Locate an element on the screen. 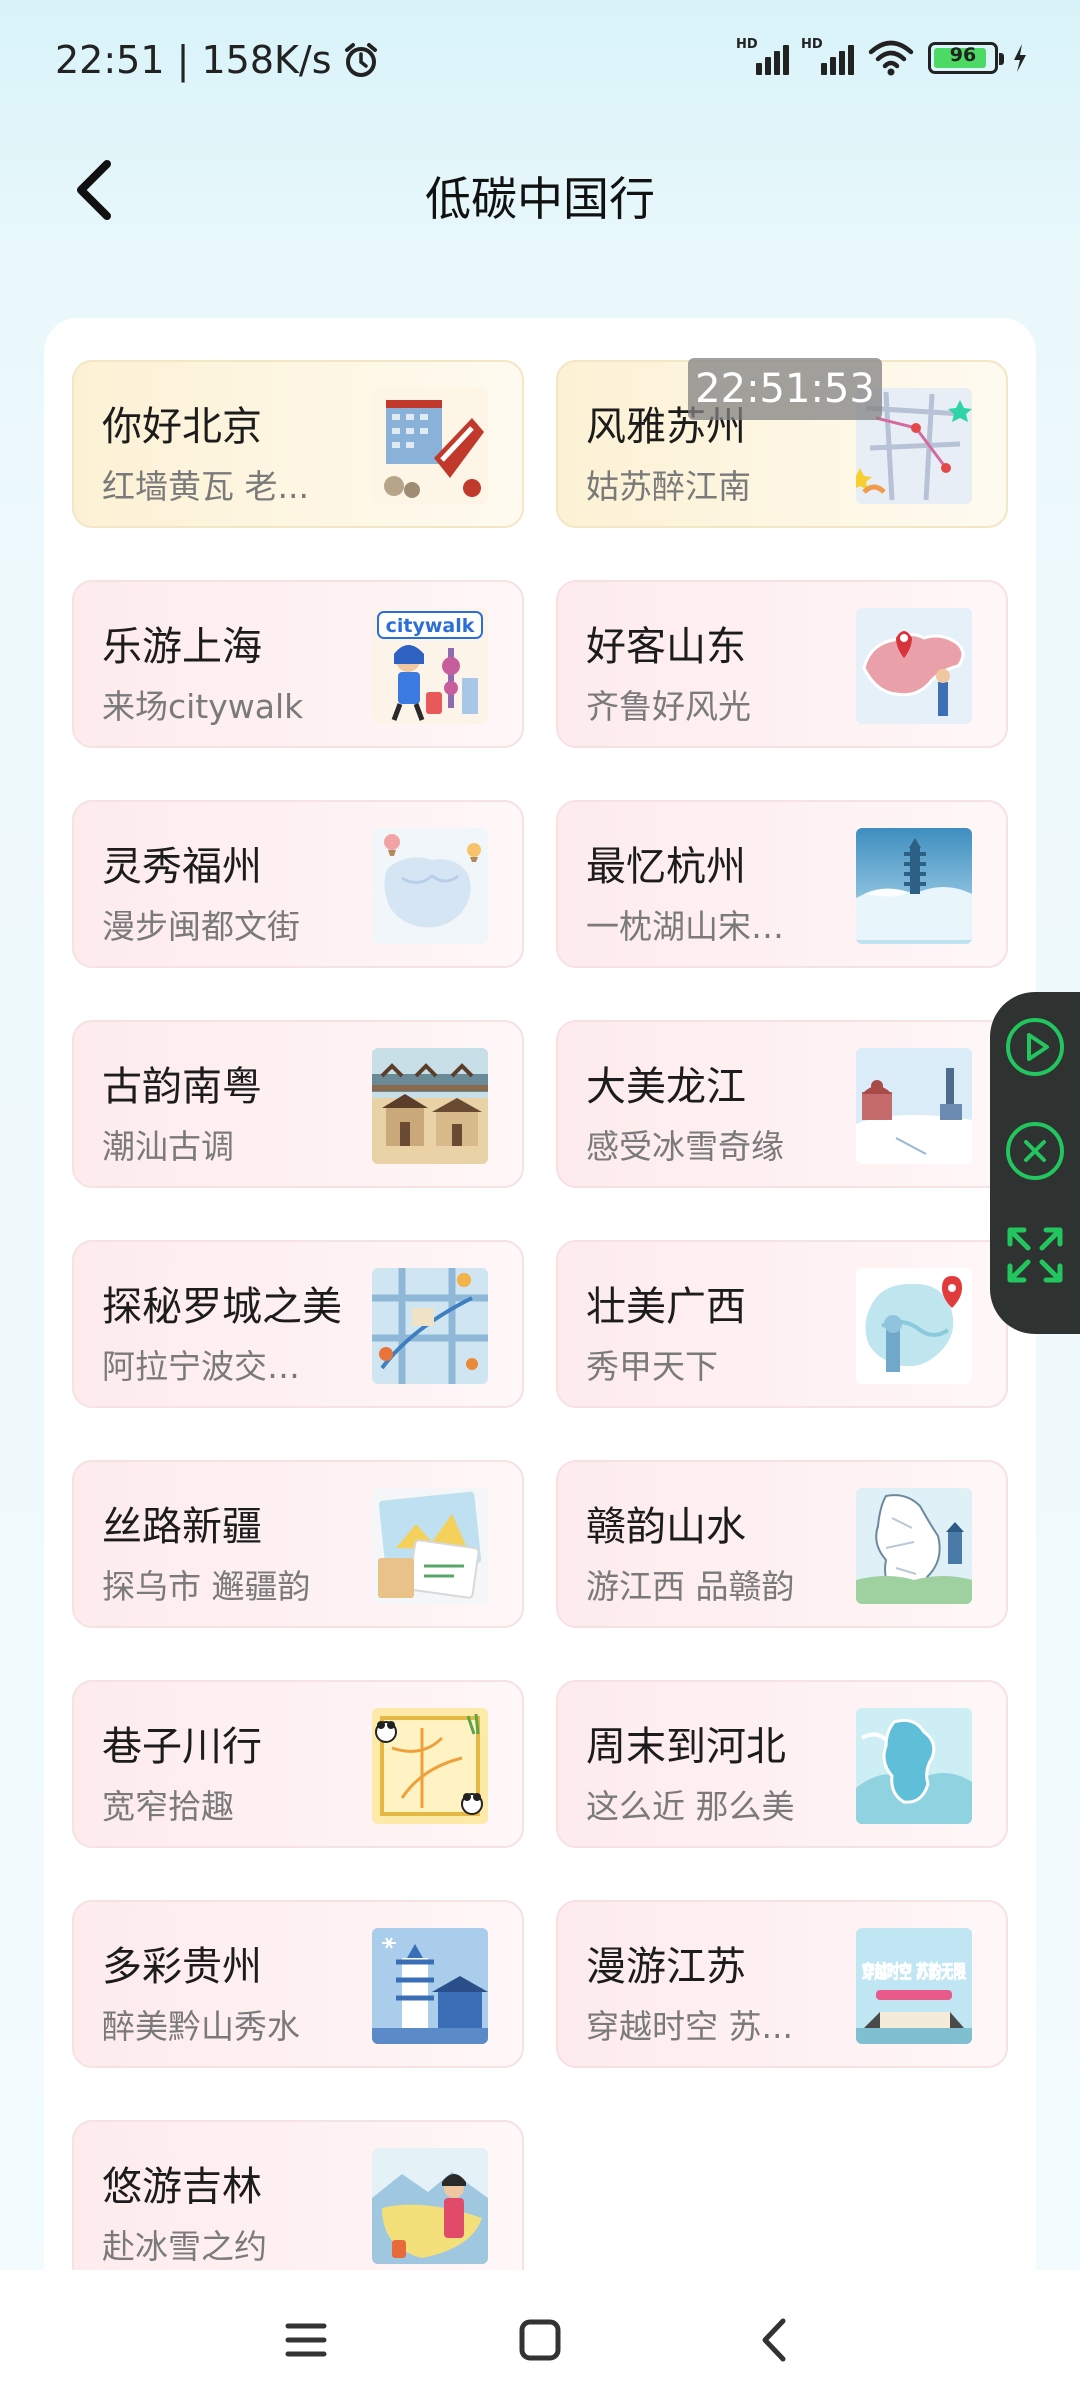 The height and width of the screenshot is (2400, 1080). alarm-icon is located at coordinates (360, 60).